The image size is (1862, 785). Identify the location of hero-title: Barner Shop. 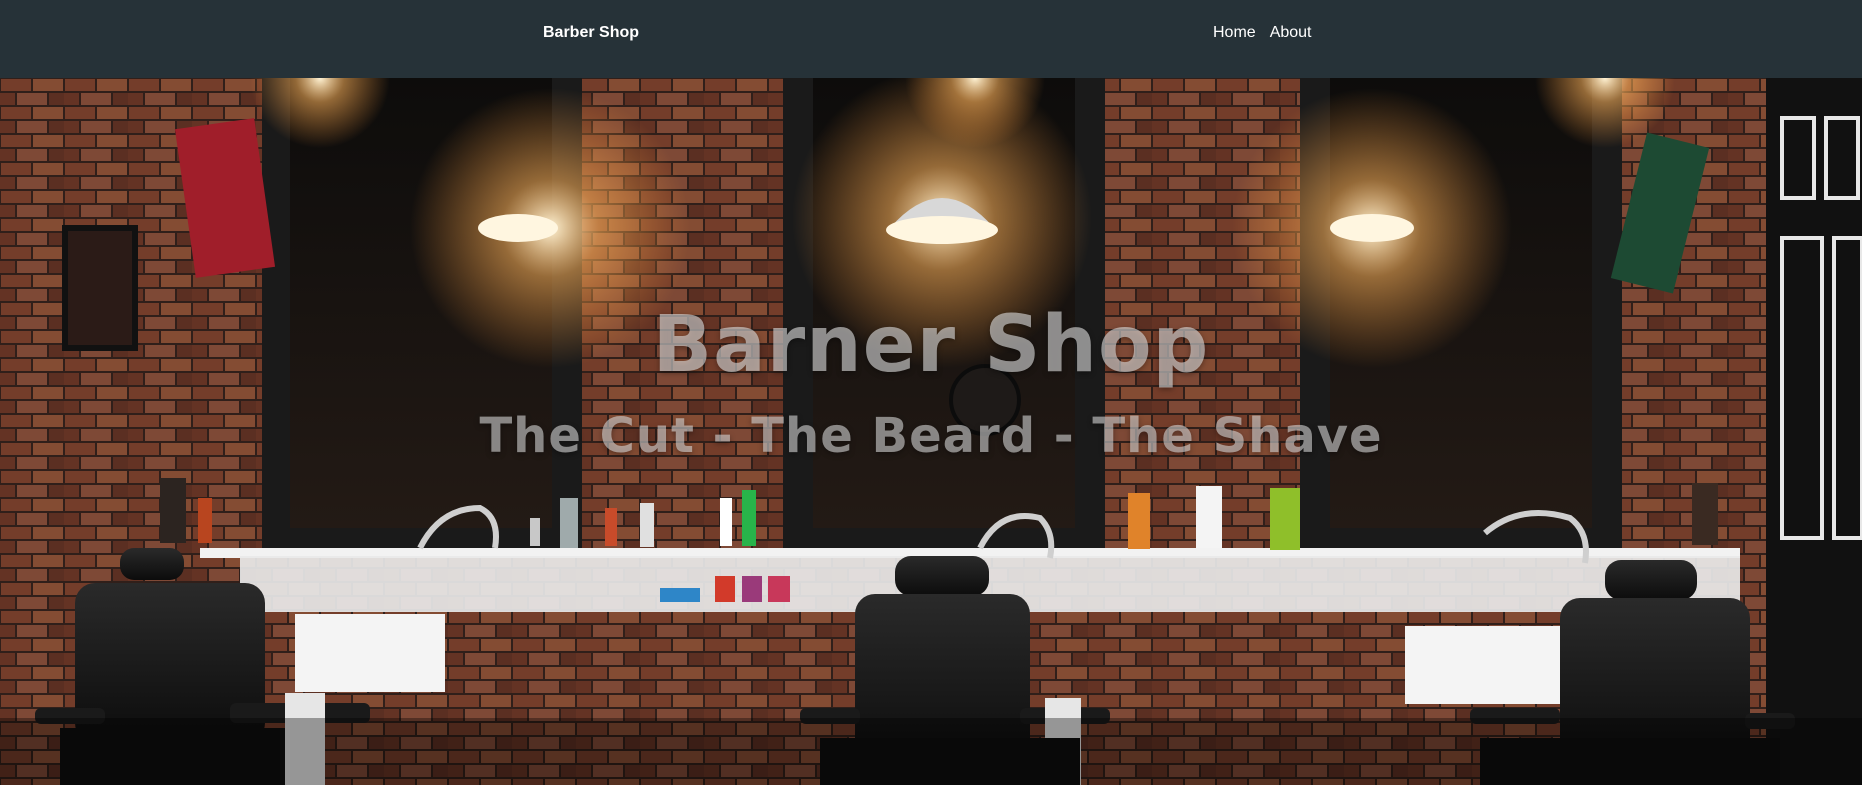
(931, 345).